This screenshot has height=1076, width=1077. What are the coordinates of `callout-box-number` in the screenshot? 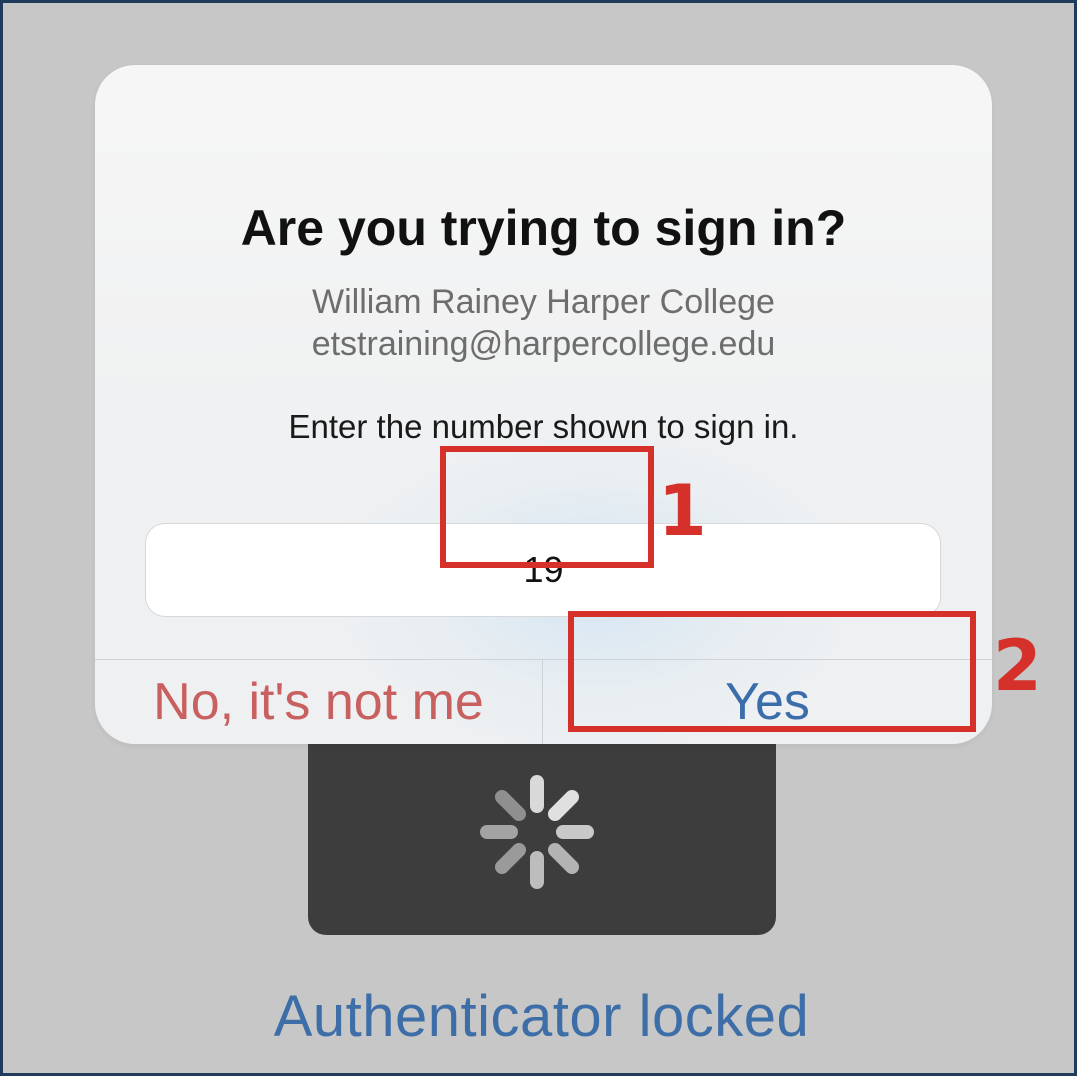 It's located at (547, 507).